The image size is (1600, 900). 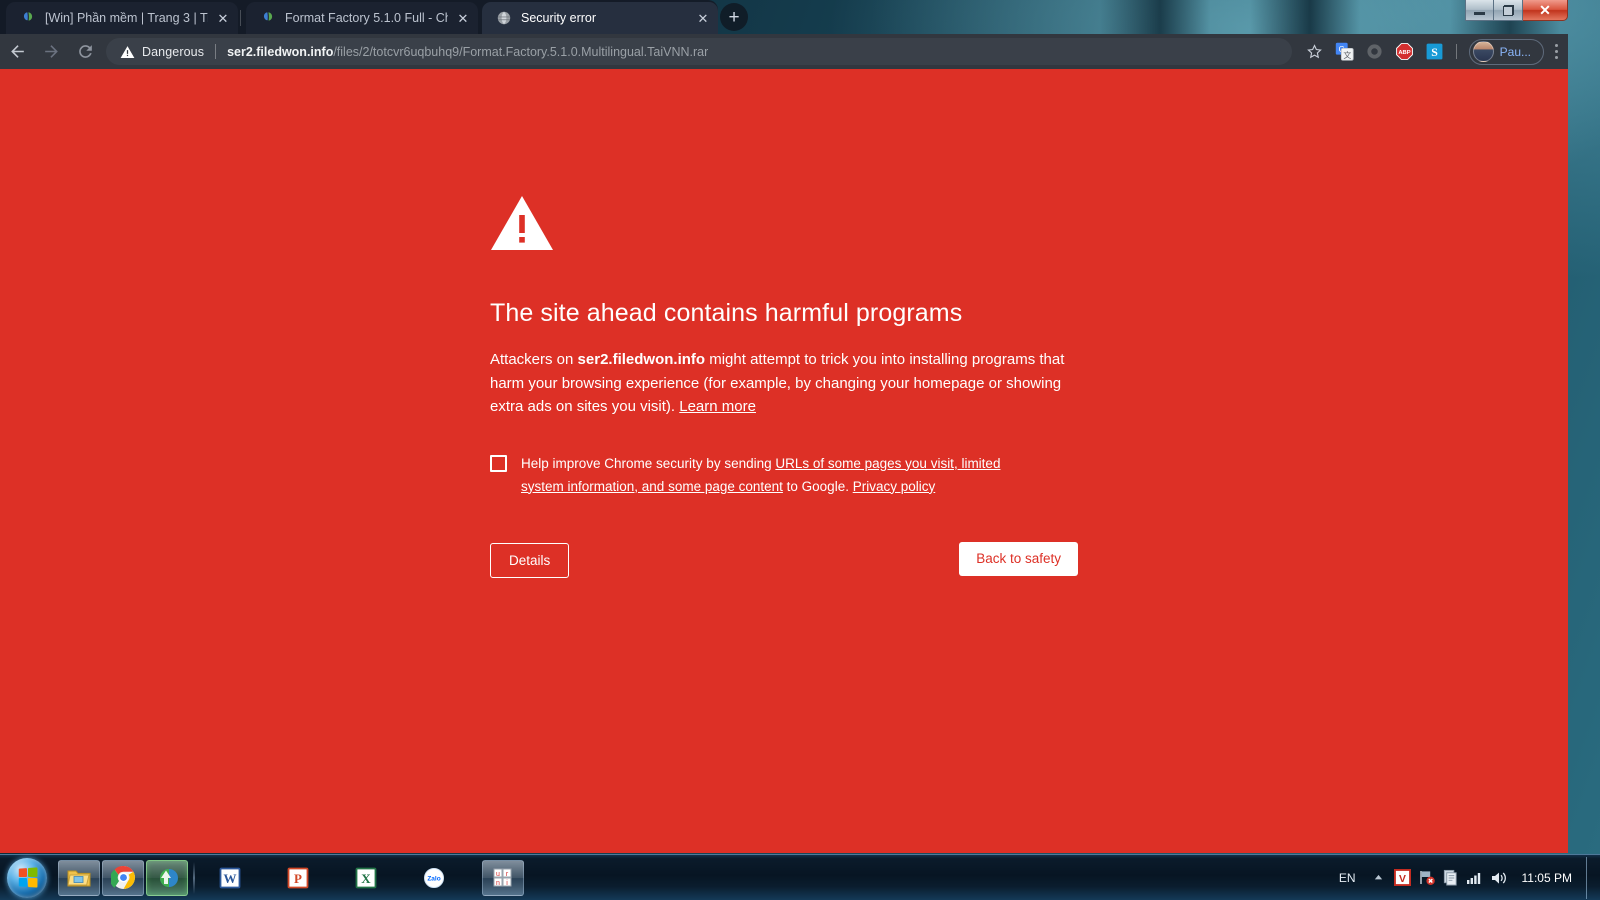 I want to click on internet-download-manager-icon, so click(x=169, y=877).